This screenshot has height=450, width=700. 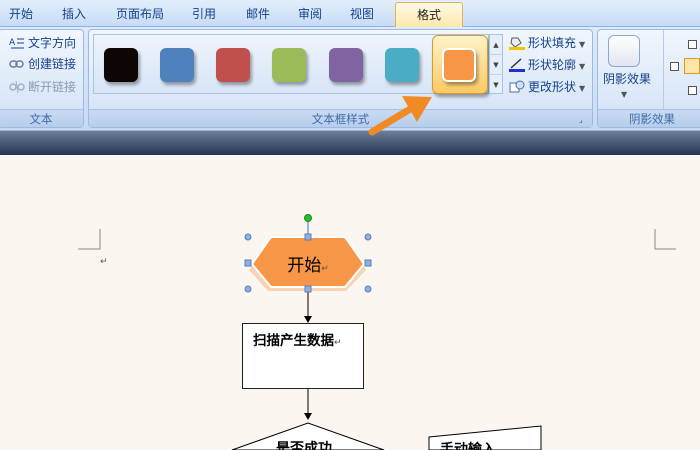 I want to click on shape-outline-label: 形状轮廓, so click(x=552, y=65).